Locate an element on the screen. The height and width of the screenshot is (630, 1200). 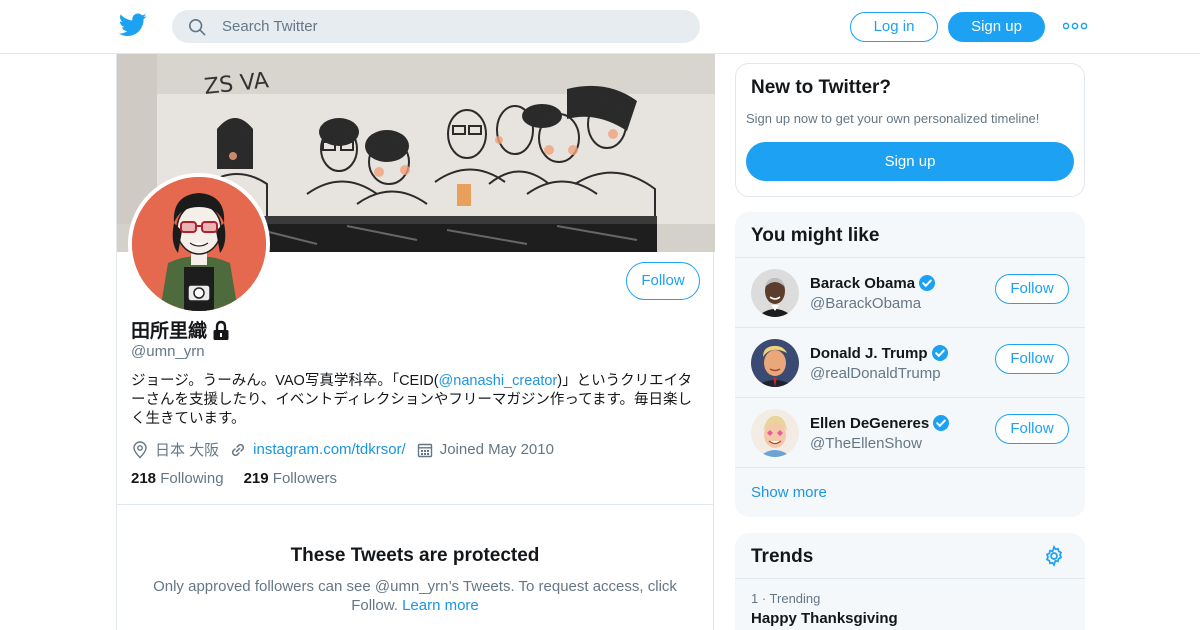
suggested-user: Donald J. Trump @realDonaldTrump Follow is located at coordinates (910, 362).